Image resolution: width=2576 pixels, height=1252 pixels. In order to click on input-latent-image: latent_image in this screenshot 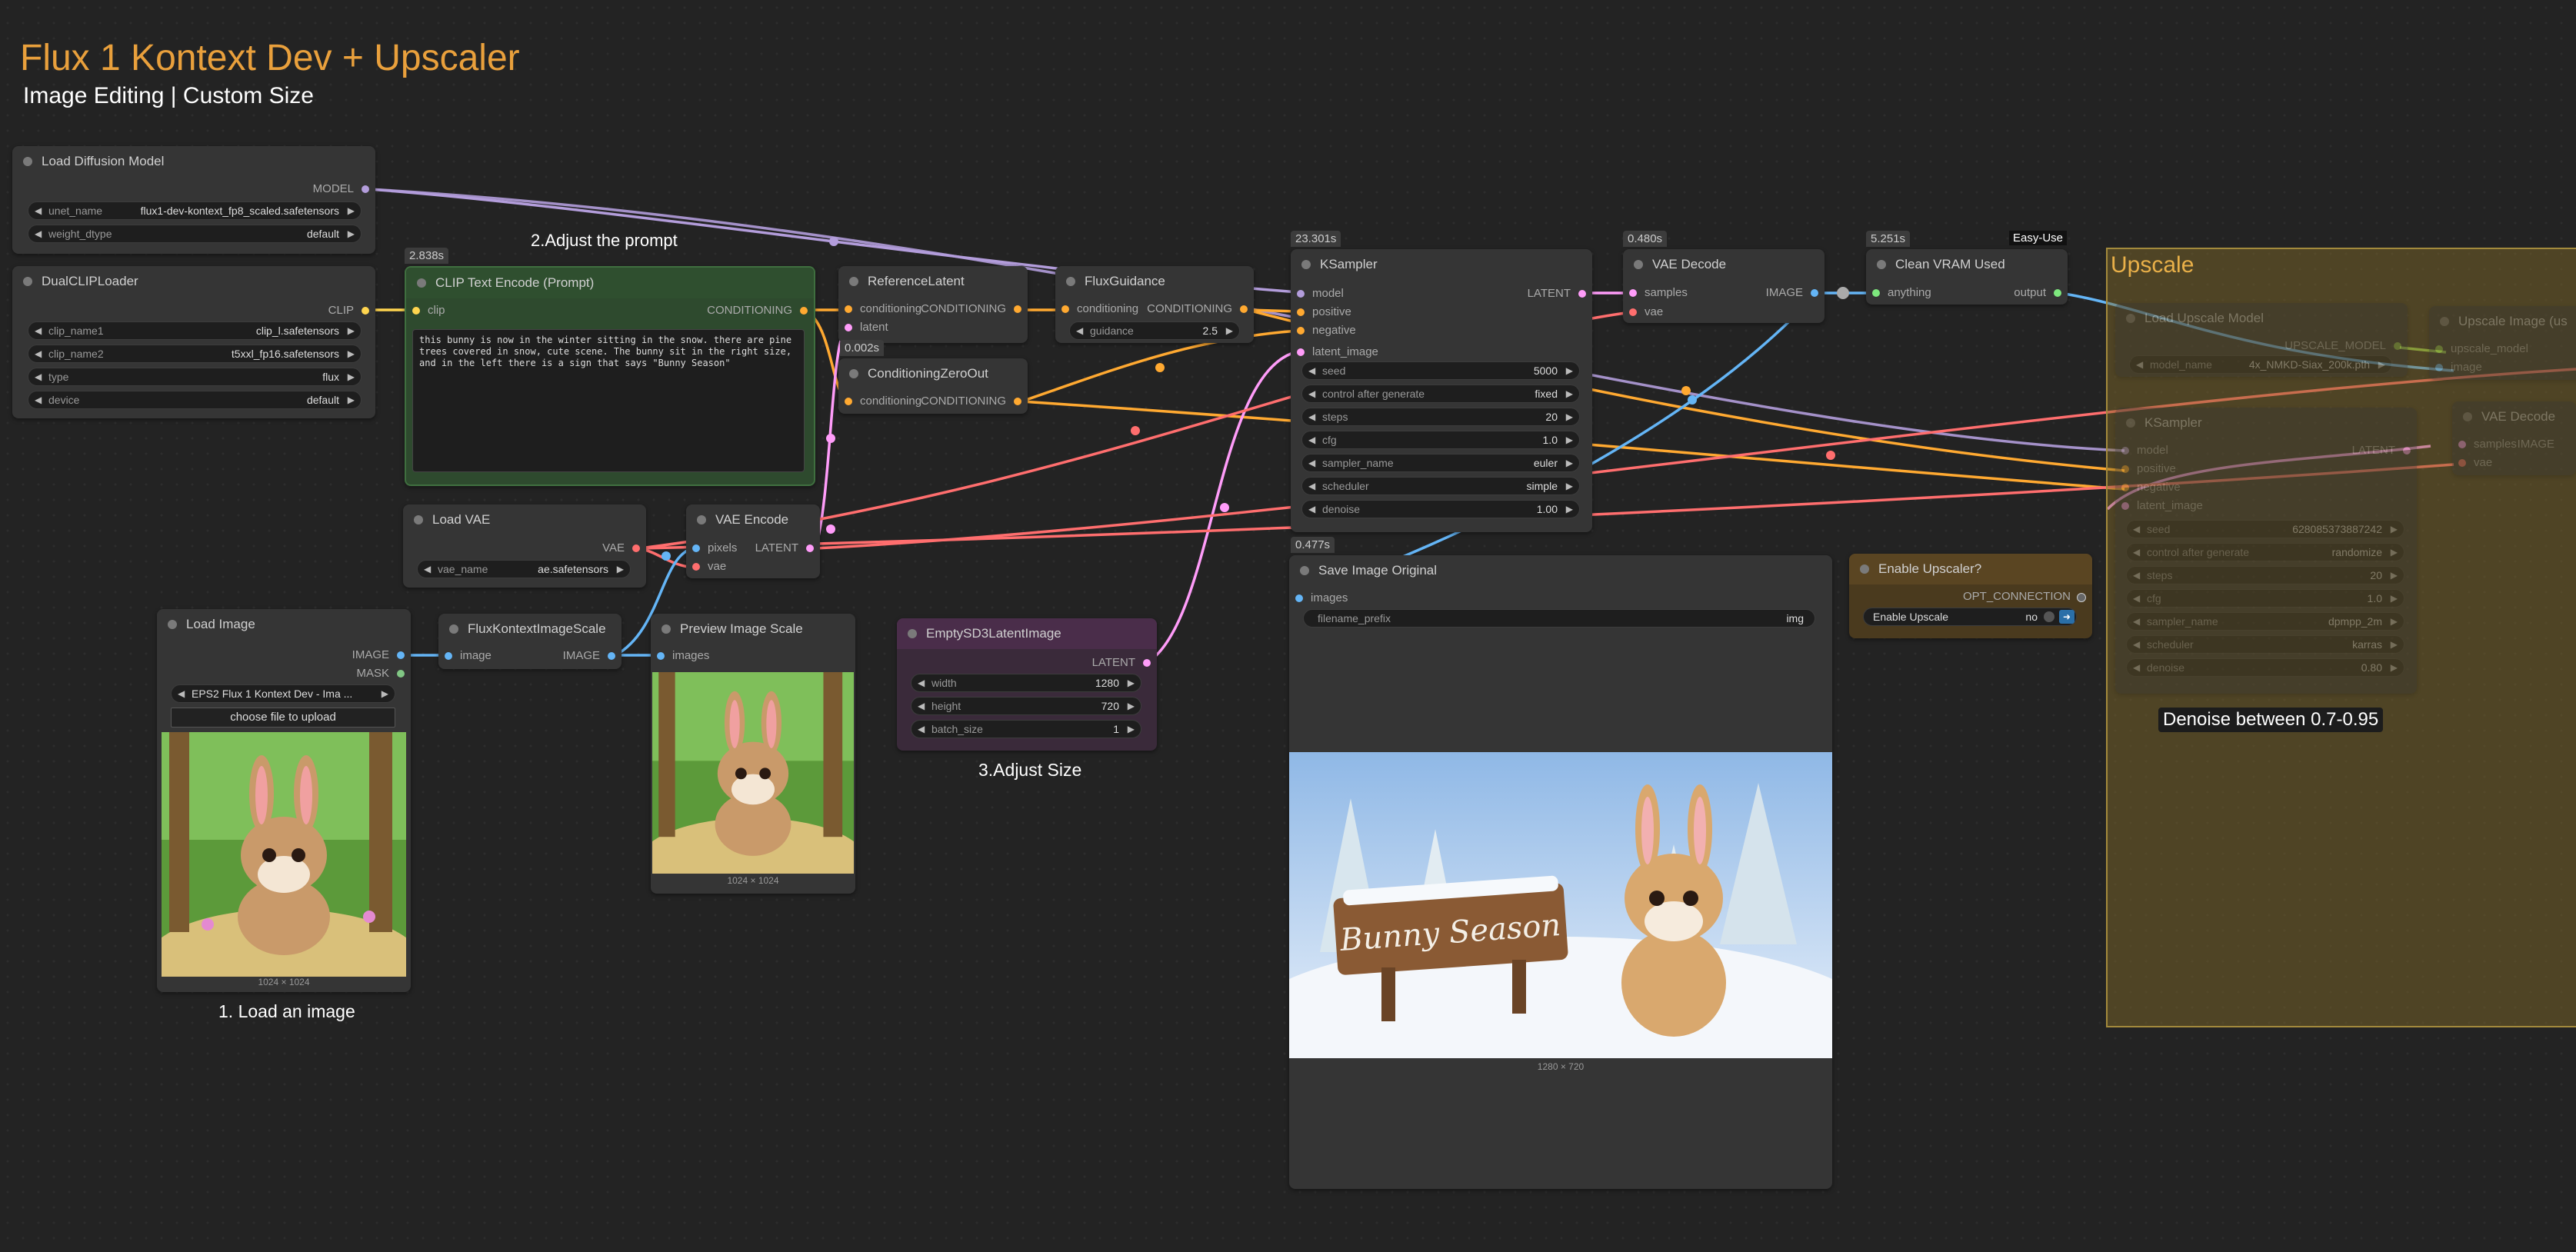, I will do `click(1334, 352)`.